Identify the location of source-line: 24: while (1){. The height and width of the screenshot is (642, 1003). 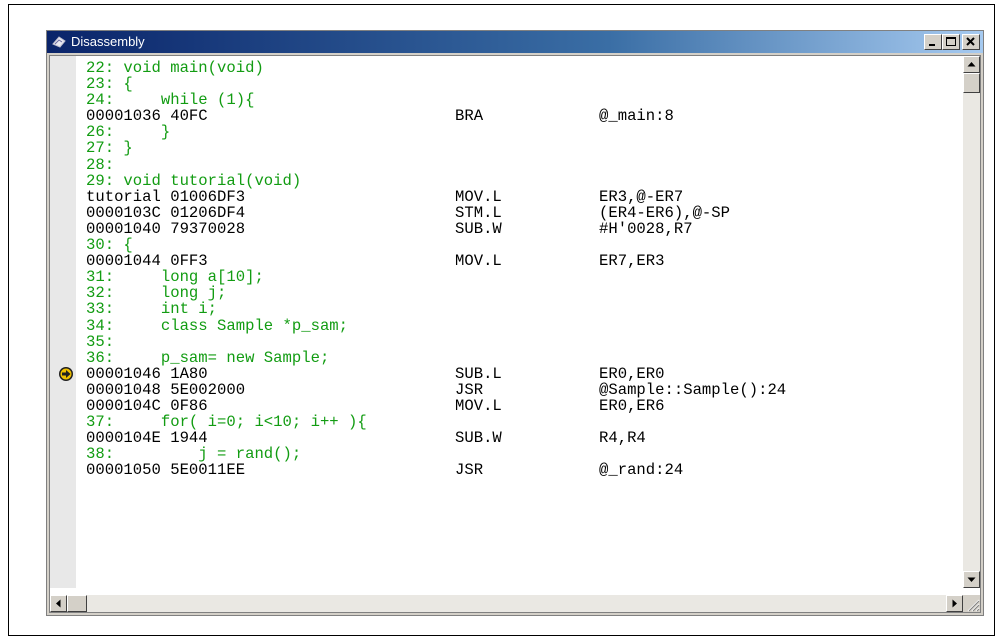
(521, 100).